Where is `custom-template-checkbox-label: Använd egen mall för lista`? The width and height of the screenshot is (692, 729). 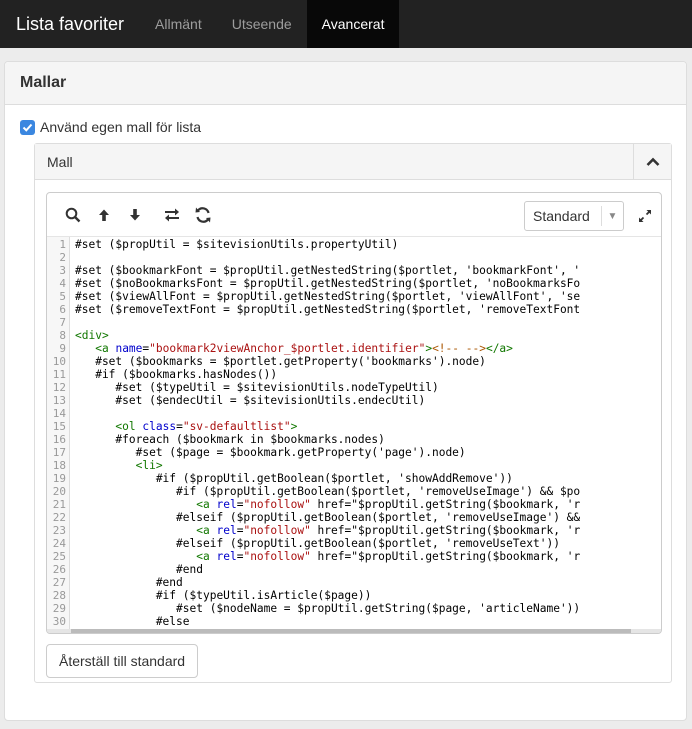 custom-template-checkbox-label: Använd egen mall för lista is located at coordinates (121, 127).